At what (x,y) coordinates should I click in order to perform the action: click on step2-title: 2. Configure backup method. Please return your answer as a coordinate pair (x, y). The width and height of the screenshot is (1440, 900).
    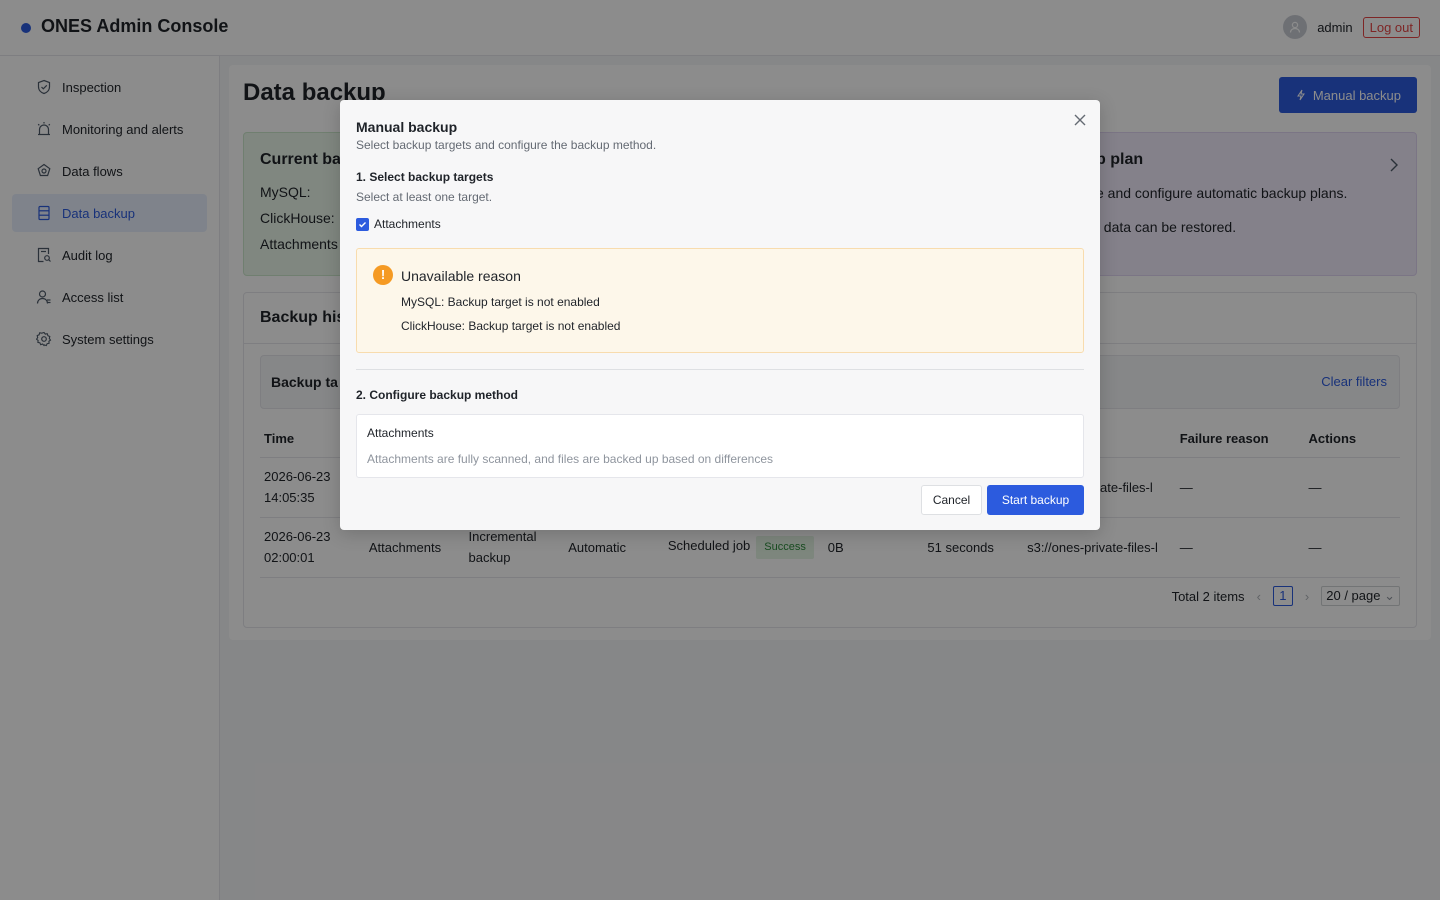
    Looking at the image, I should click on (437, 395).